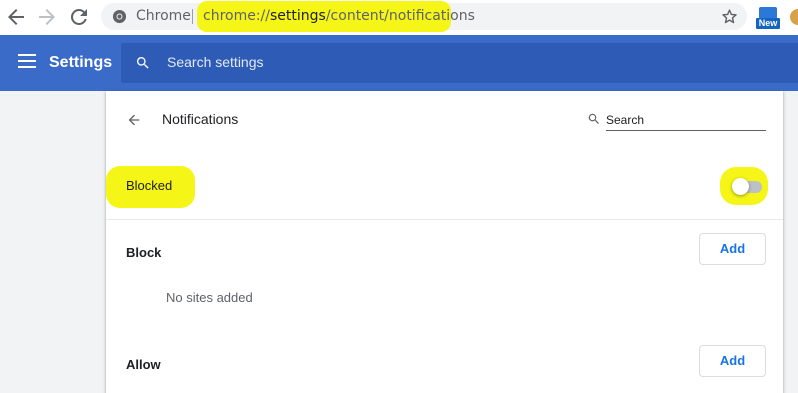  I want to click on reload-icon, so click(78, 16).